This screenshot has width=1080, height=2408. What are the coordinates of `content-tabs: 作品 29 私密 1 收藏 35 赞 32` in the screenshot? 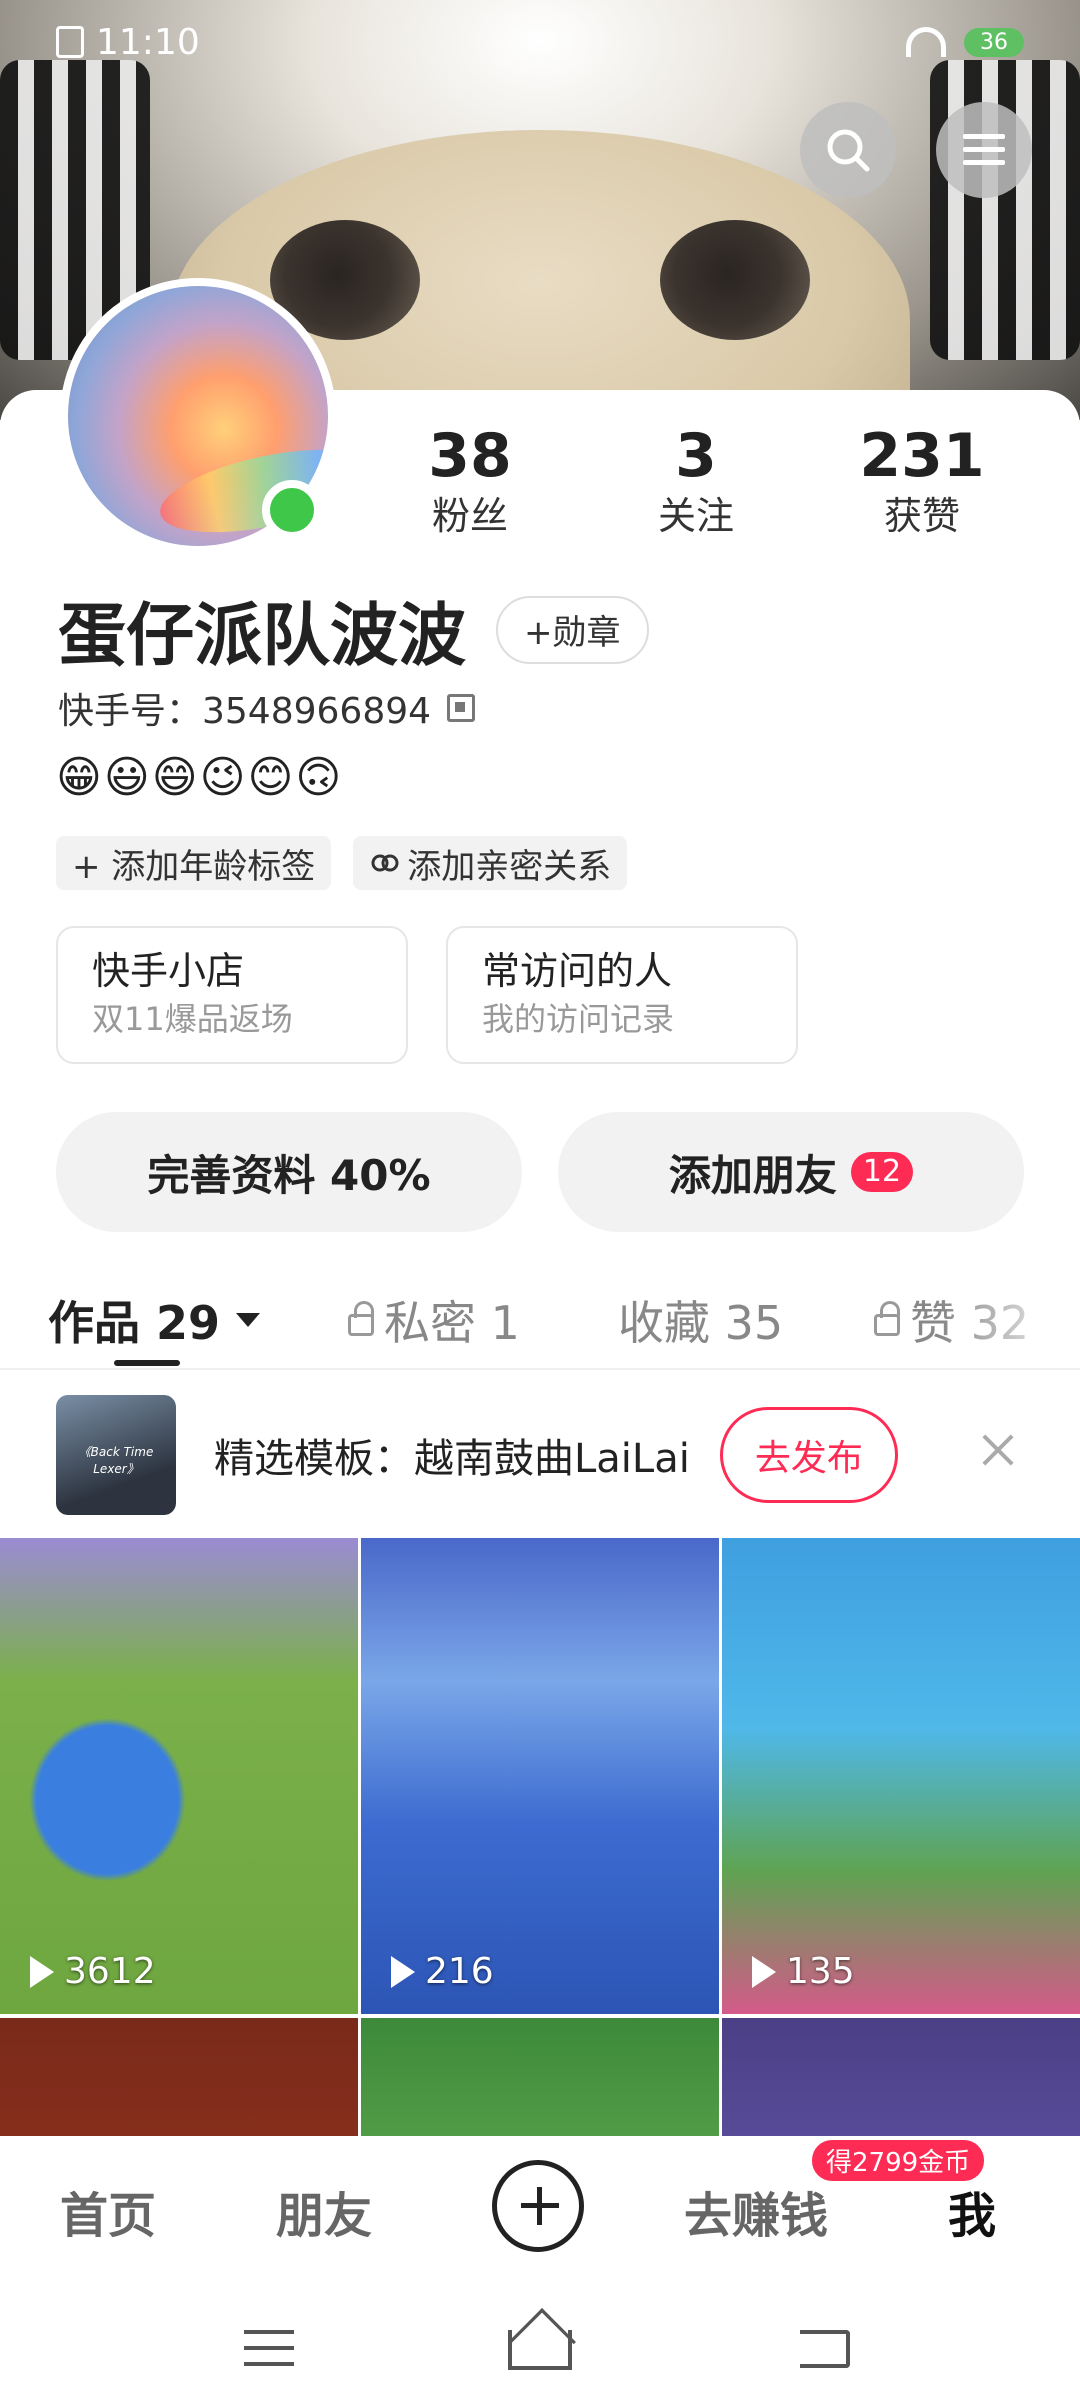 It's located at (540, 1325).